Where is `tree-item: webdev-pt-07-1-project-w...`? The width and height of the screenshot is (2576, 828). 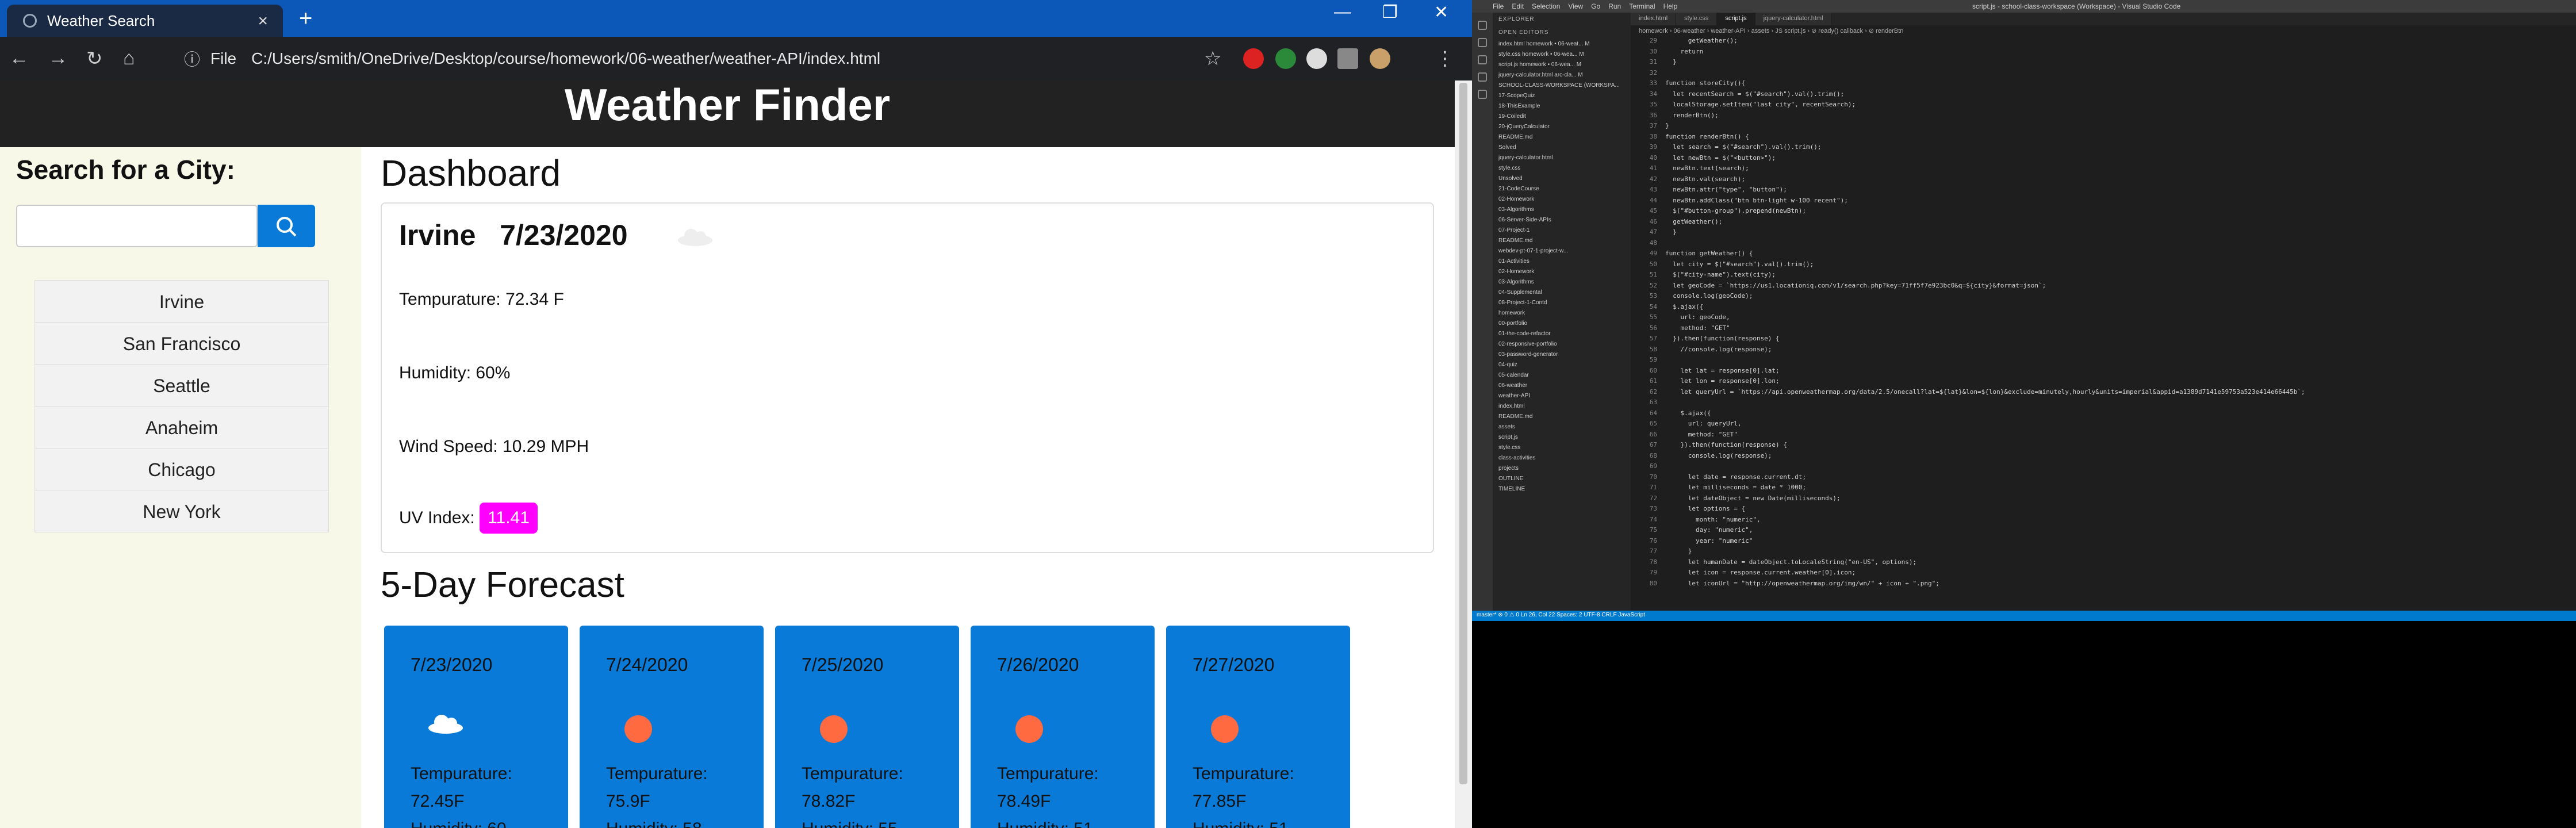 tree-item: webdev-pt-07-1-project-w... is located at coordinates (1562, 251).